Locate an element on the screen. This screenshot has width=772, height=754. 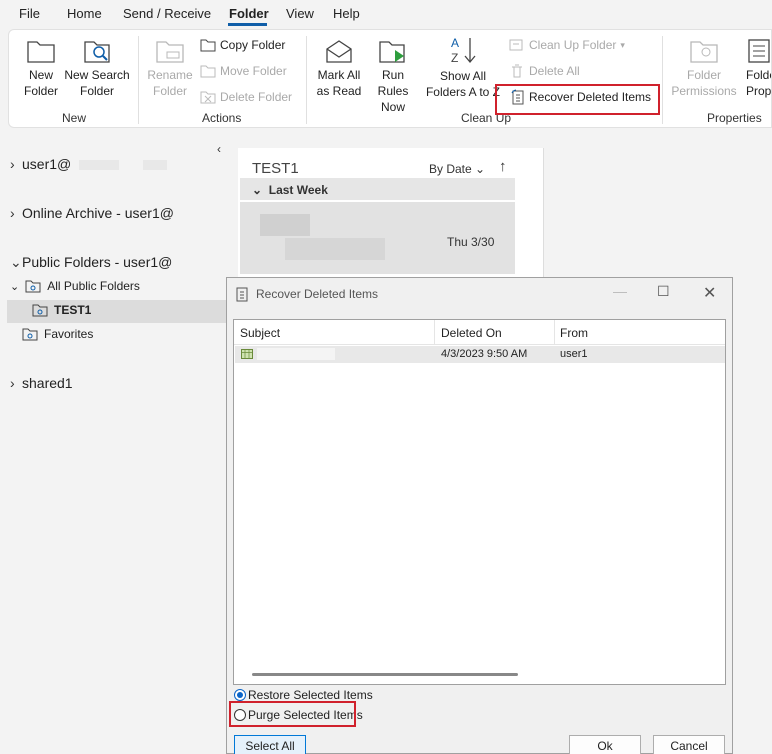
menu-view: View is located at coordinates (300, 13).